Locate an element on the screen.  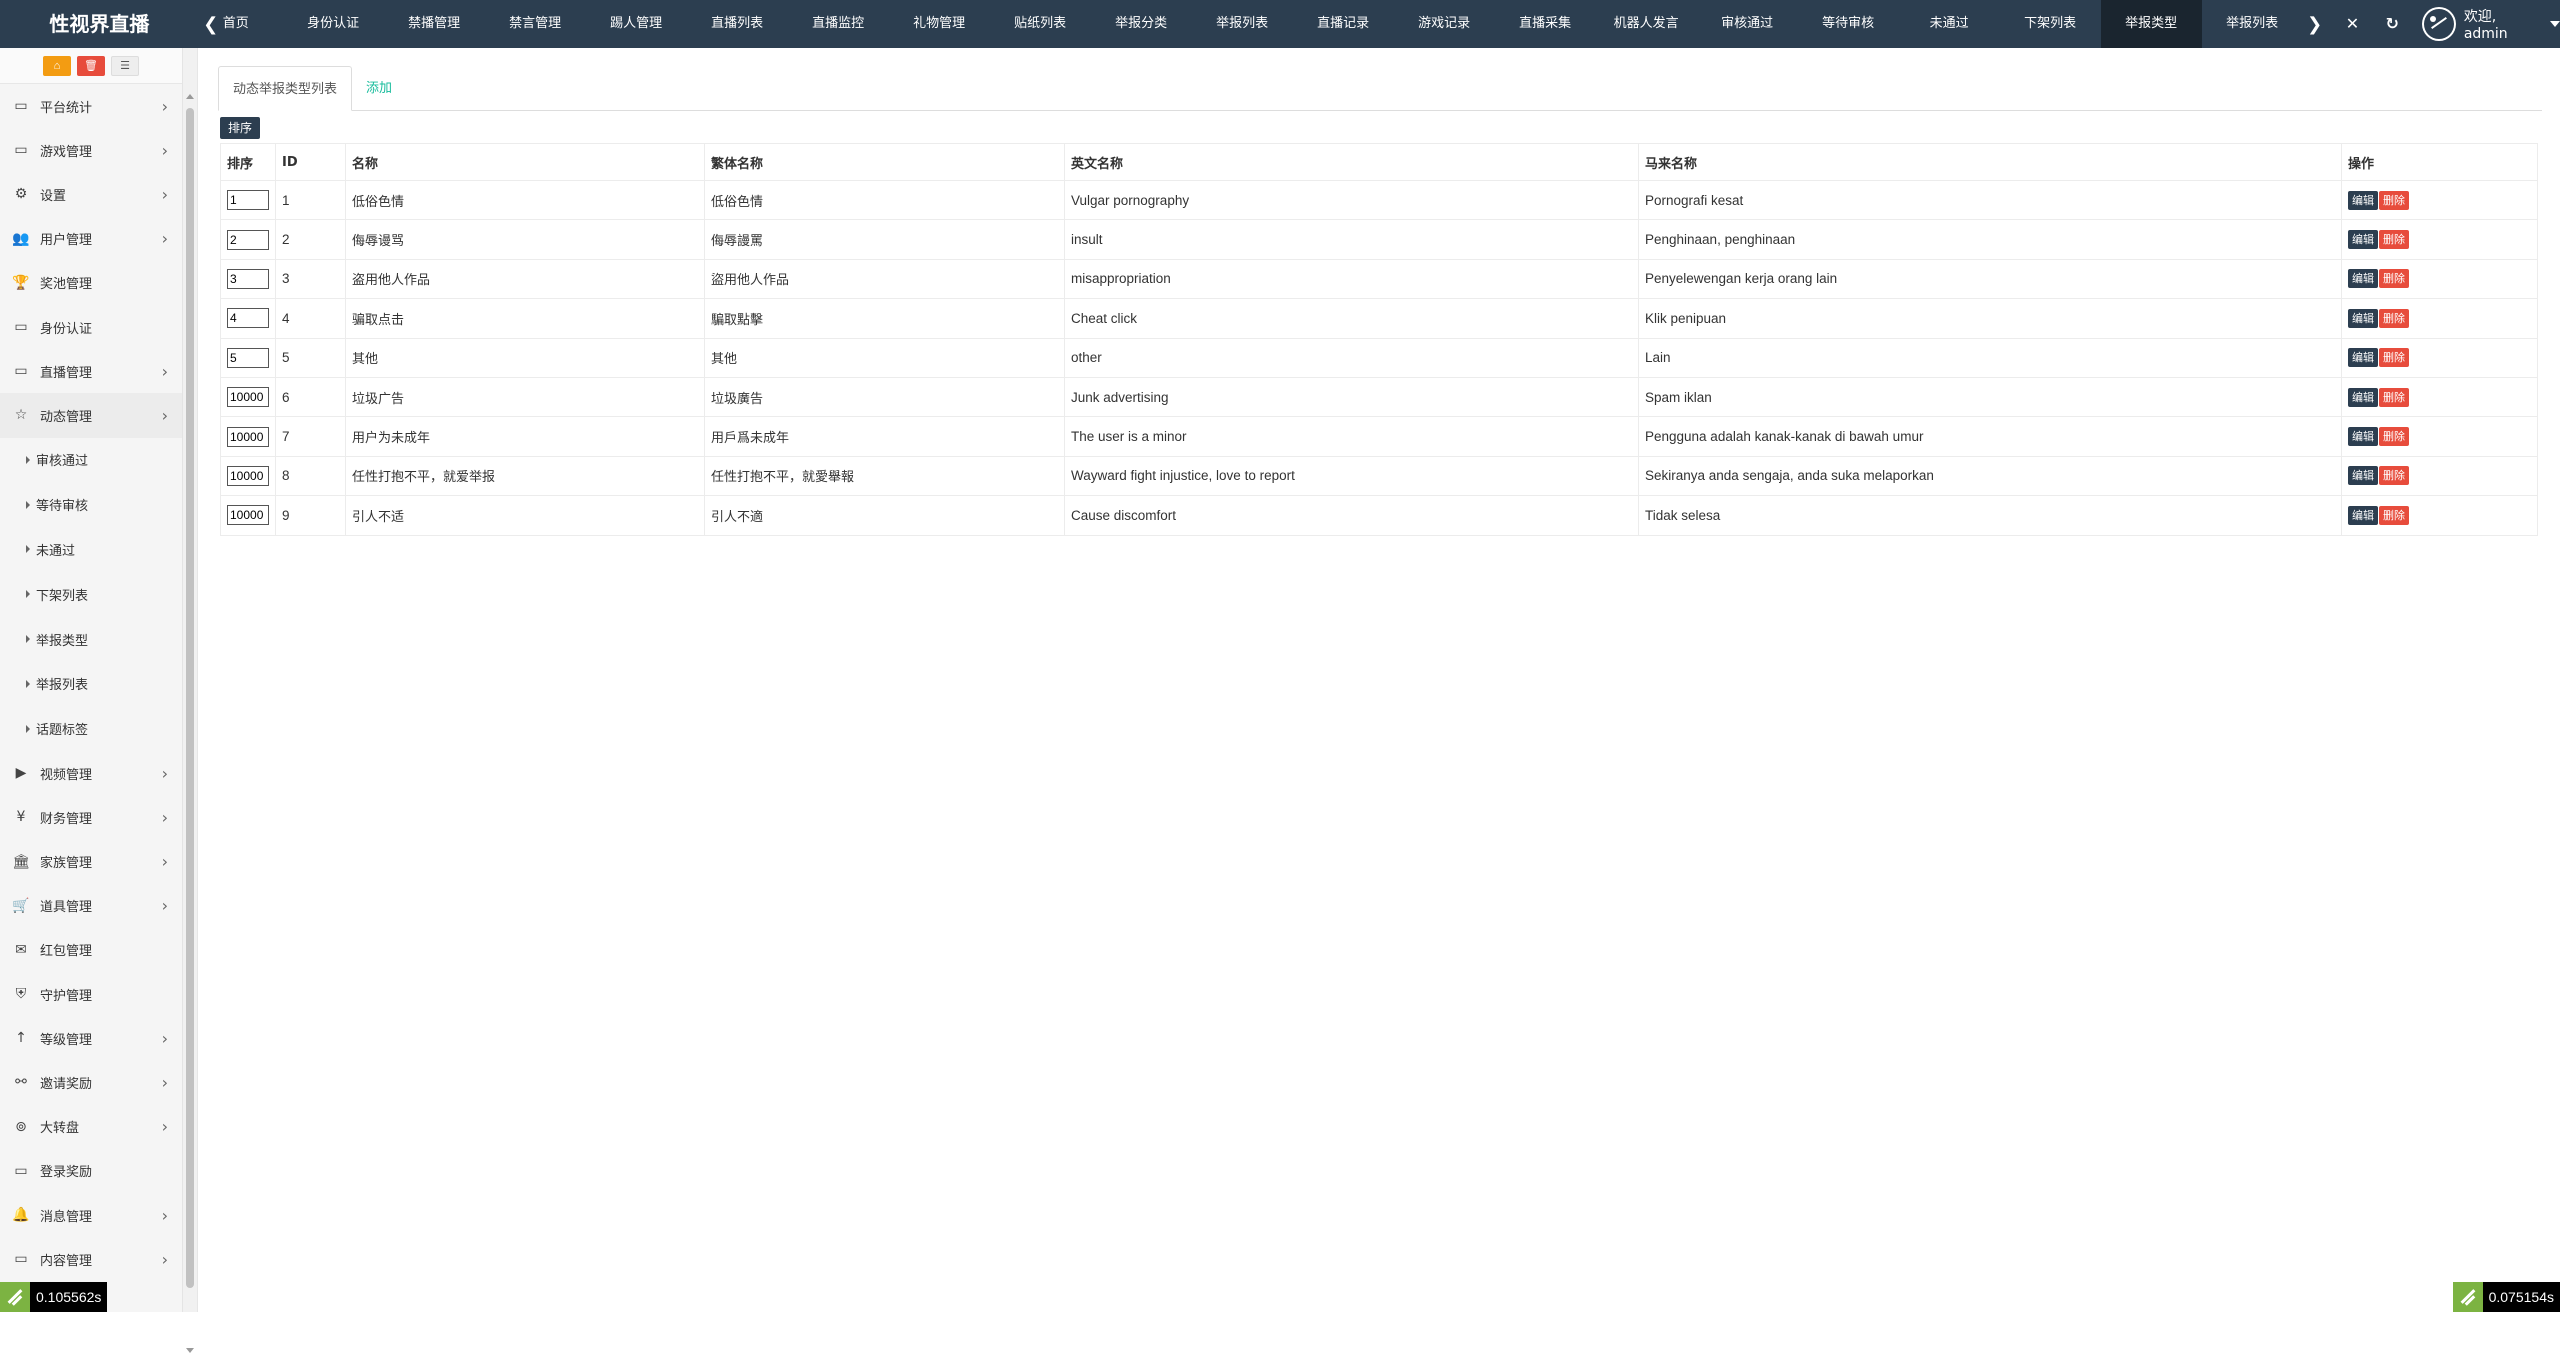
tab-14: 机器人发言 is located at coordinates (1646, 24).